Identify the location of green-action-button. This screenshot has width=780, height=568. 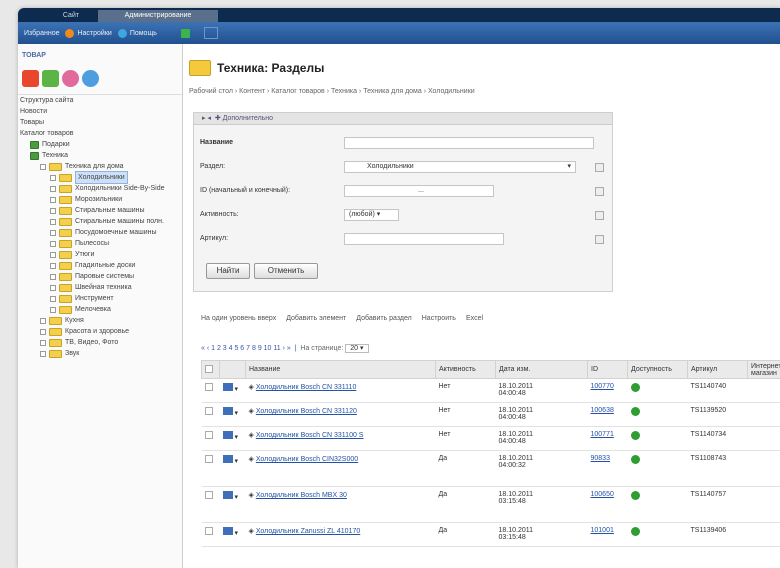
(185, 33).